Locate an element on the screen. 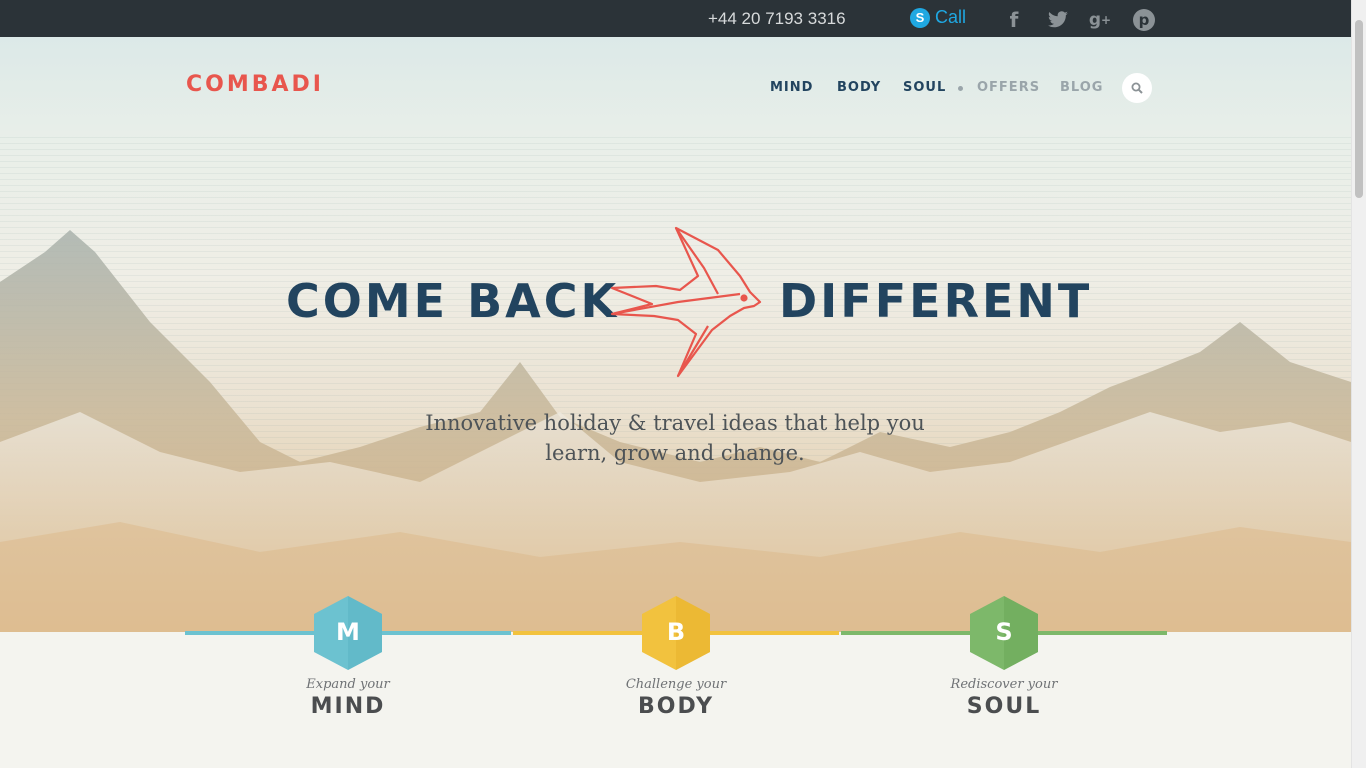 The height and width of the screenshot is (768, 1366). subtitle-line-2: learn, grow and change. is located at coordinates (675, 453).